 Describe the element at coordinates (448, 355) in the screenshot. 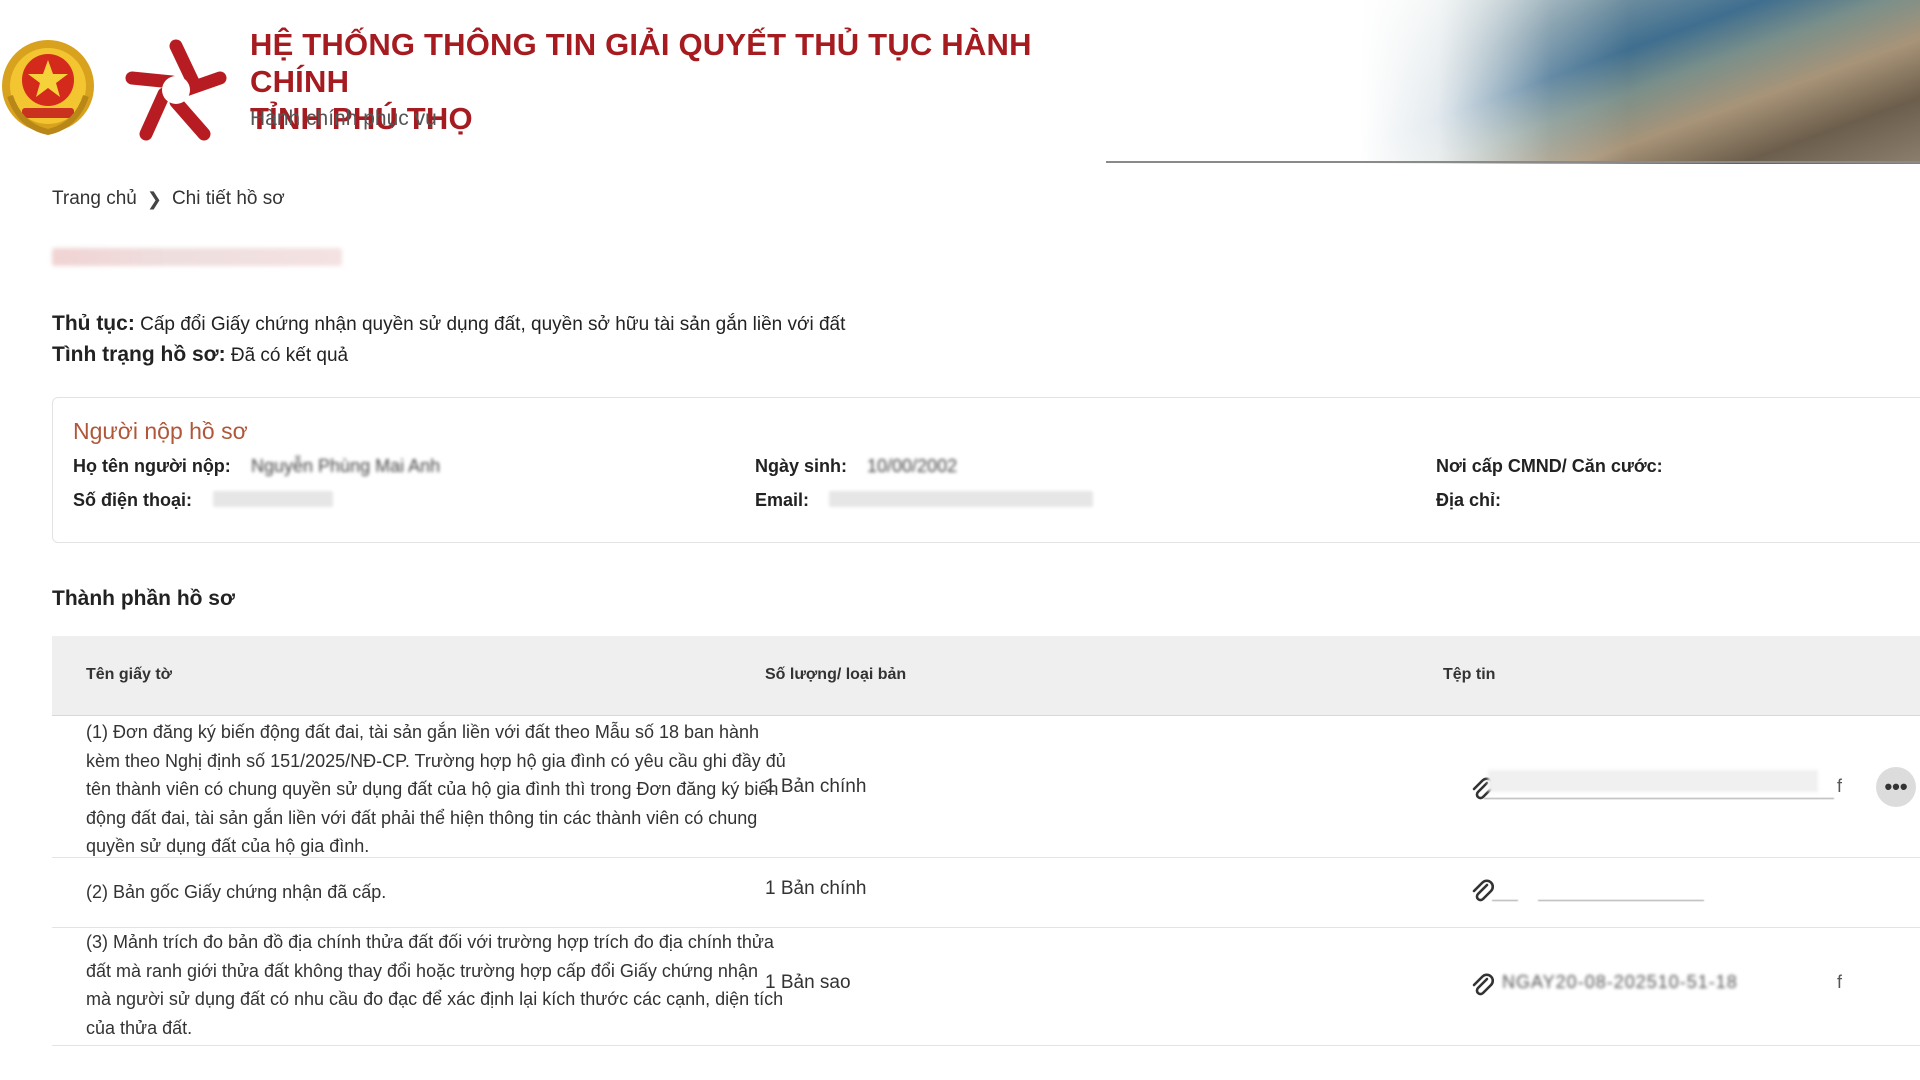

I see `status-line: Tình trạng hồ sơ: Đã có kết quả` at that location.